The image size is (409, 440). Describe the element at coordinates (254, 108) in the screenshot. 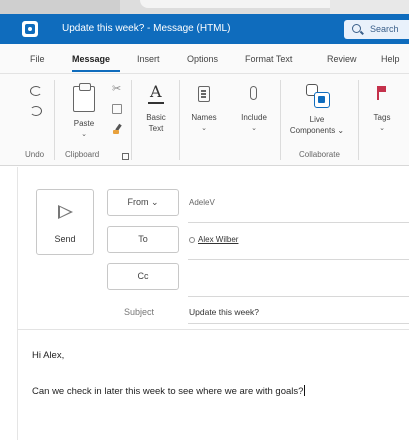

I see `include-button: Include ⌄` at that location.